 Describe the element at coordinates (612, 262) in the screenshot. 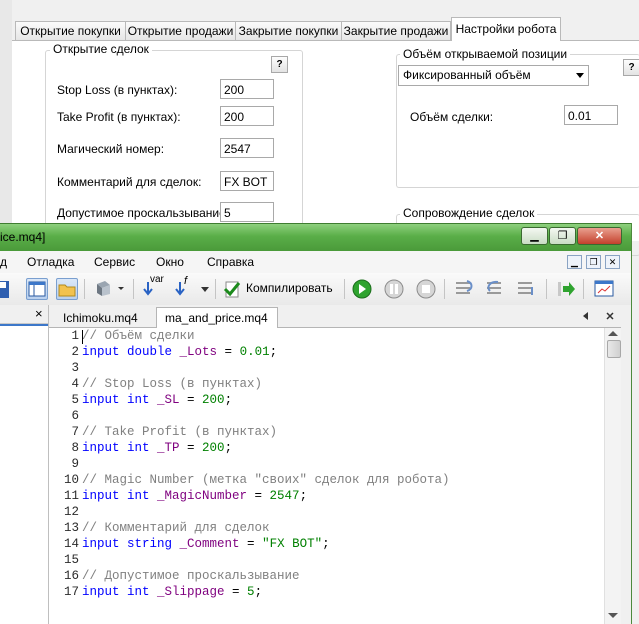

I see `mdi-close-button: ✕` at that location.